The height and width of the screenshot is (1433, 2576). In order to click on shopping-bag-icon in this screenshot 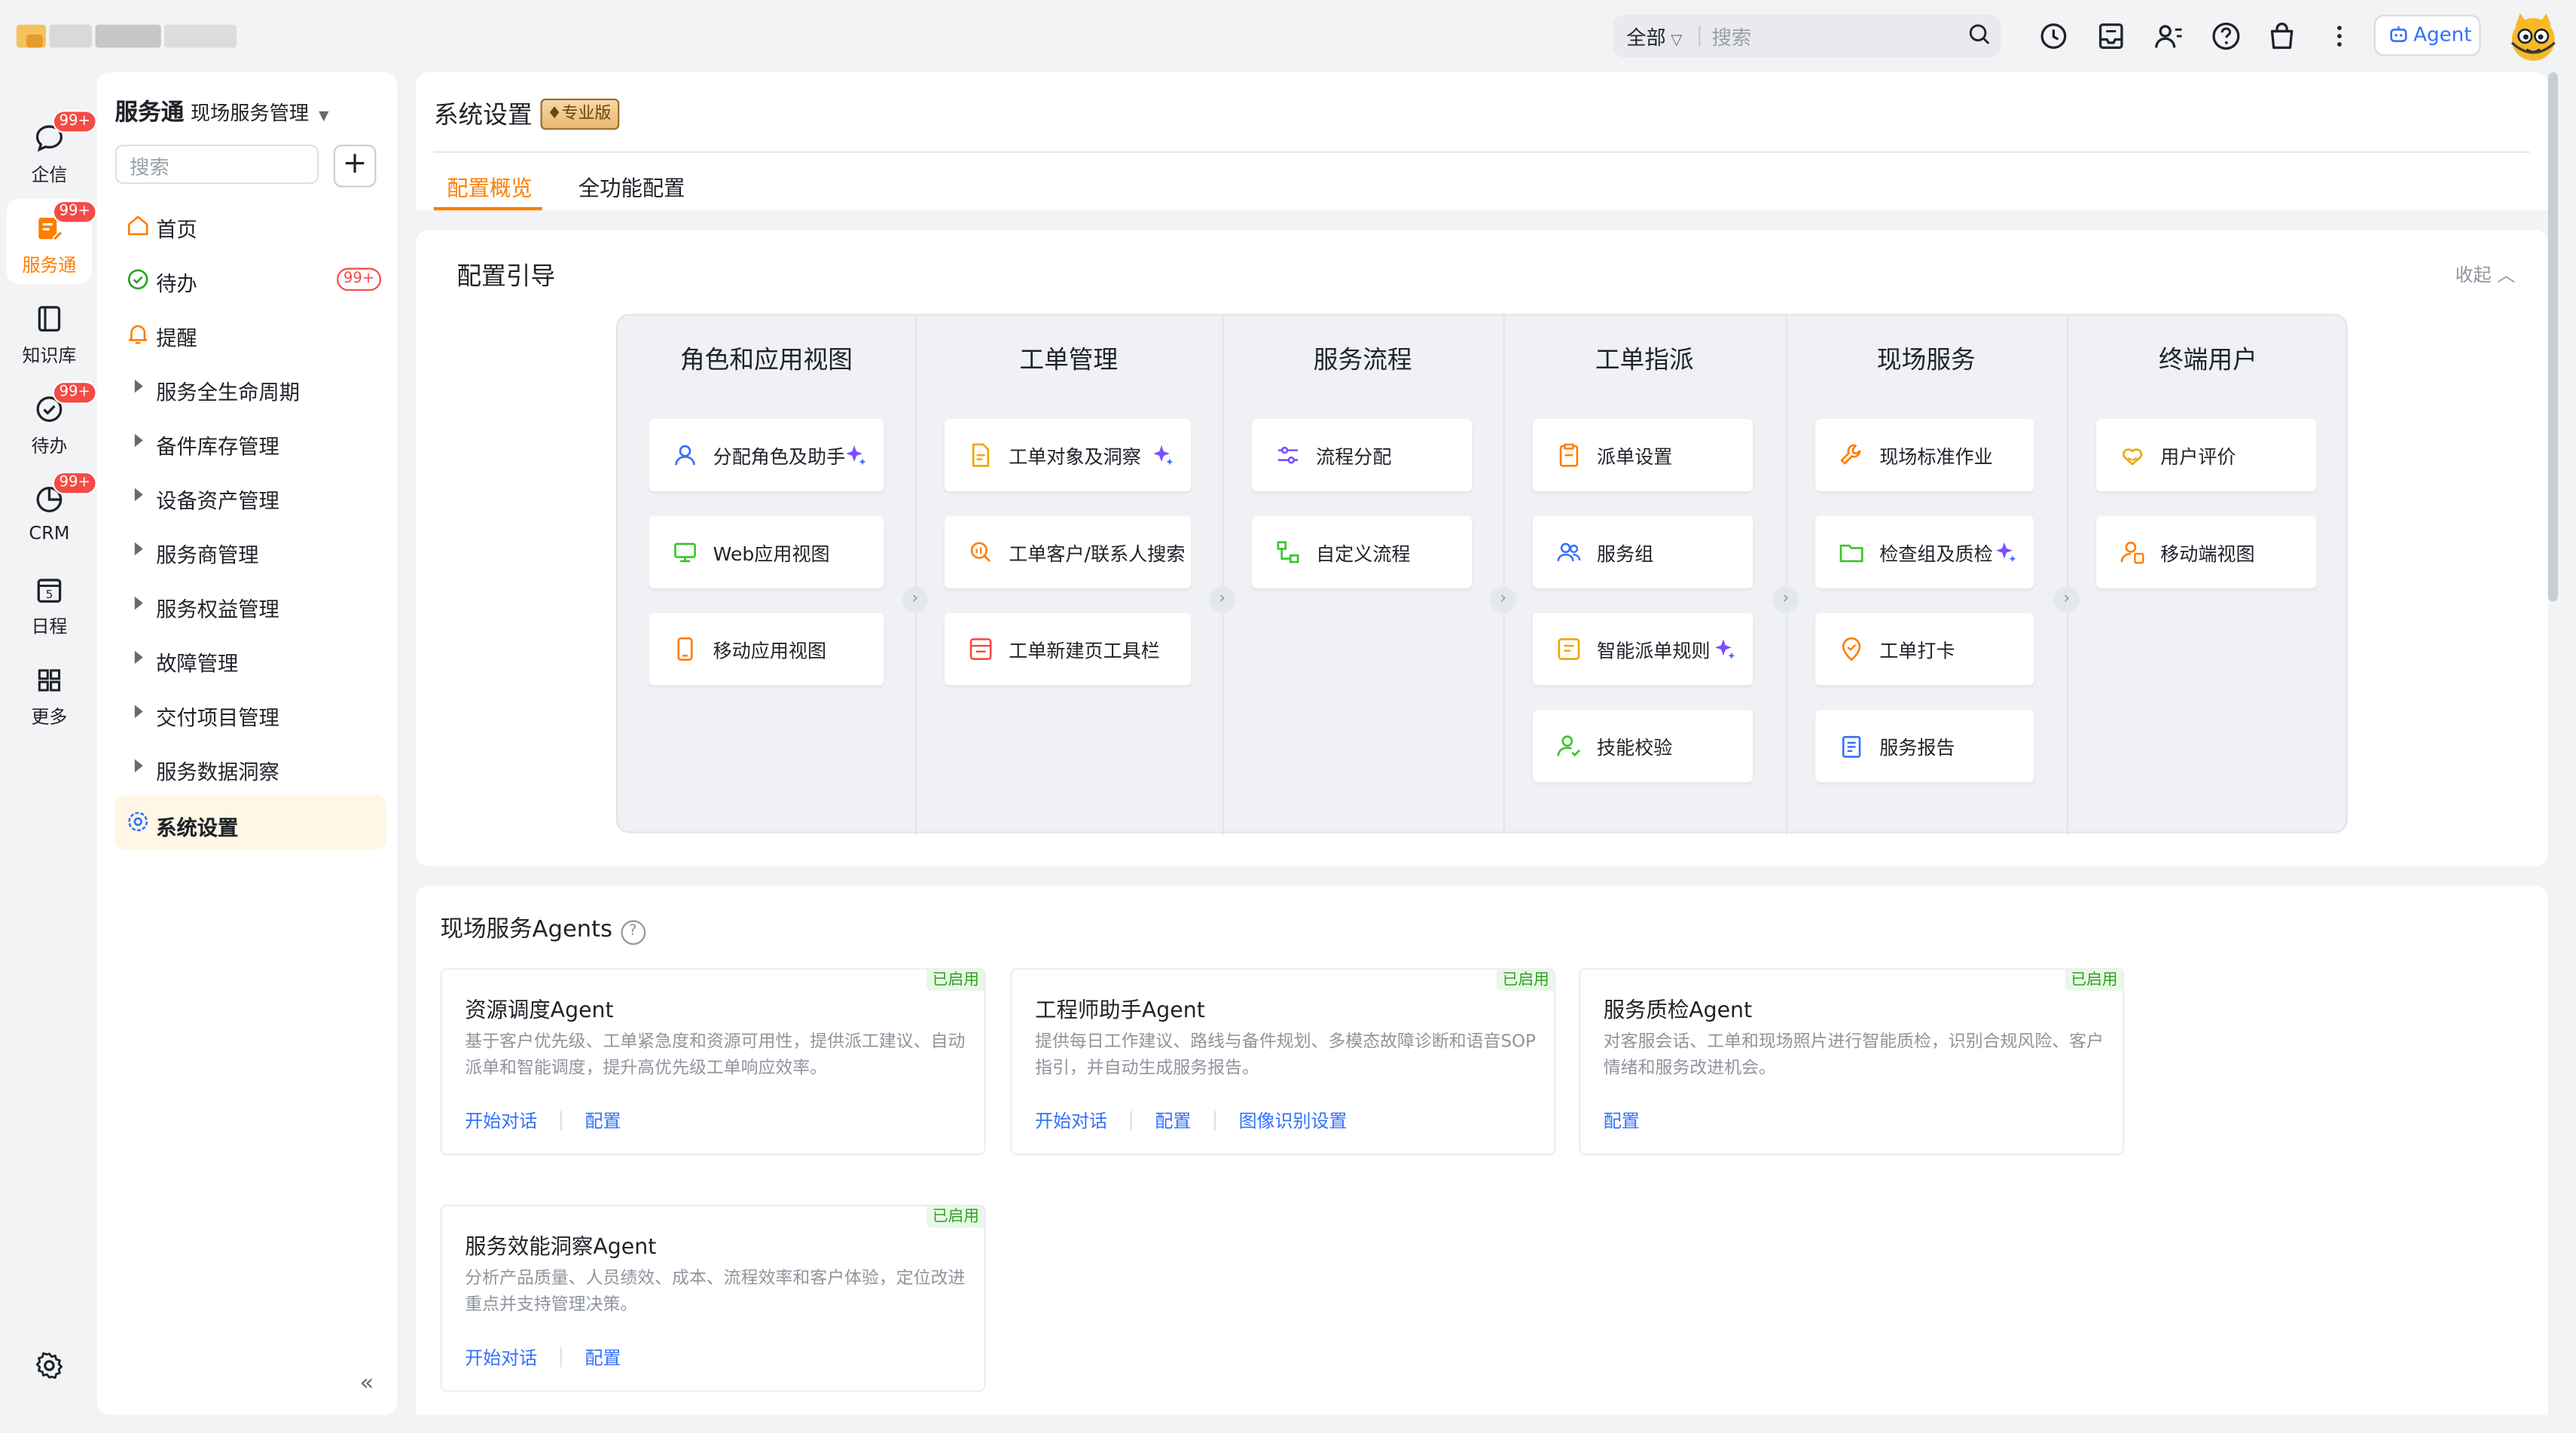, I will do `click(2282, 36)`.